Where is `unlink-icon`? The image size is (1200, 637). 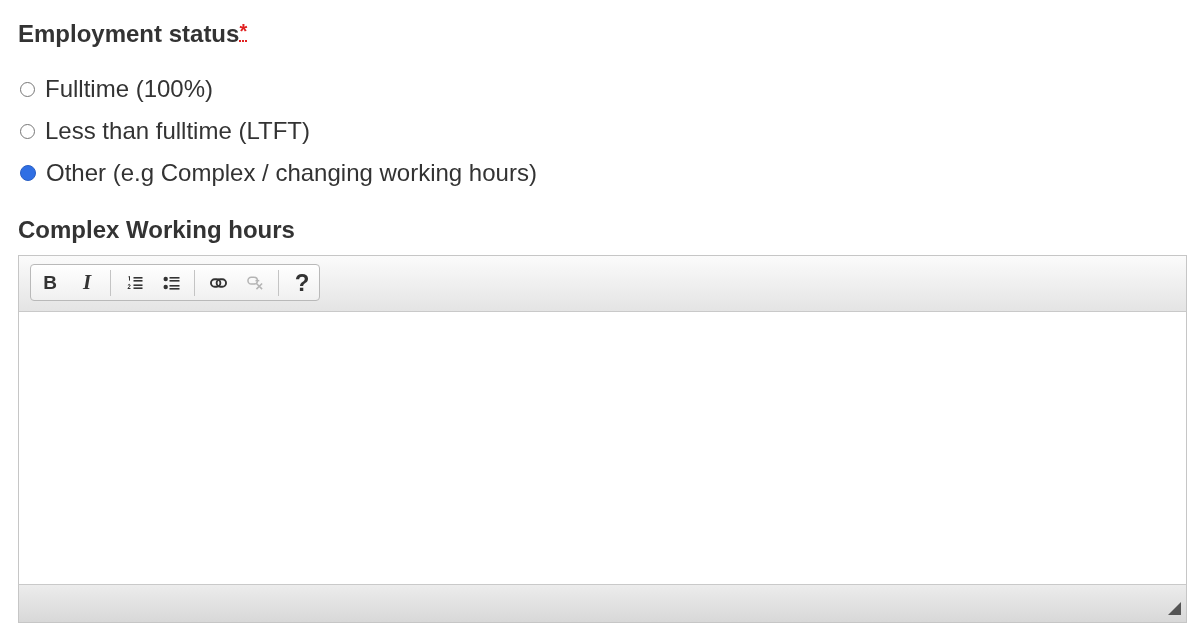 unlink-icon is located at coordinates (255, 282).